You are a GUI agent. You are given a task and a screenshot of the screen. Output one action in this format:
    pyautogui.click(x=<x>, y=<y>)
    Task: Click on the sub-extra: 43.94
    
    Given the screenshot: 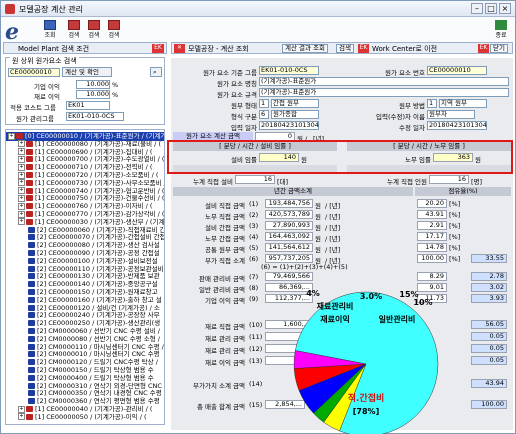 What is the action you would take?
    pyautogui.click(x=489, y=383)
    